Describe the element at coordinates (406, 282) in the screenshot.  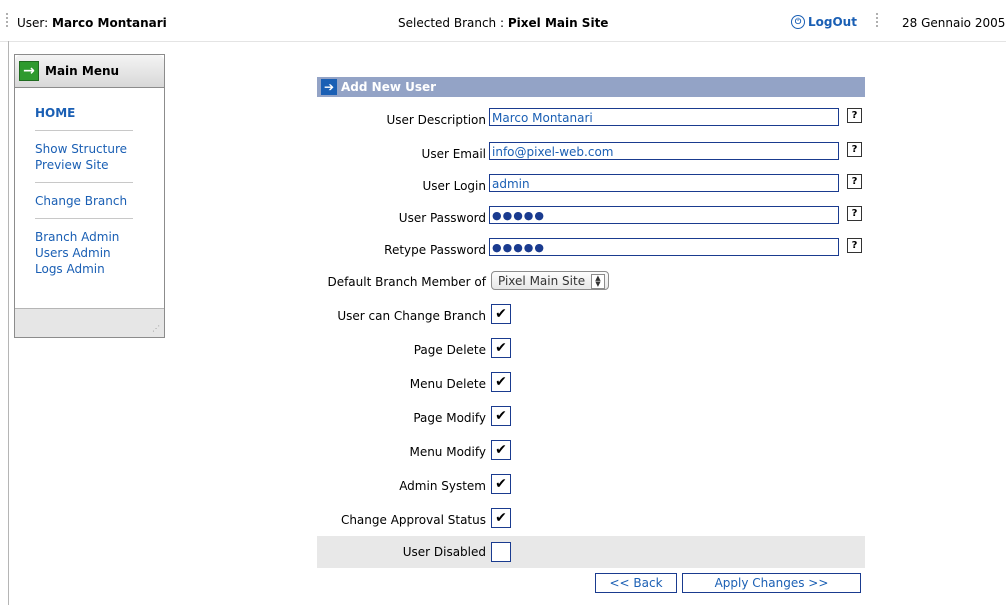
I see `field-label: Default Branch Member of` at that location.